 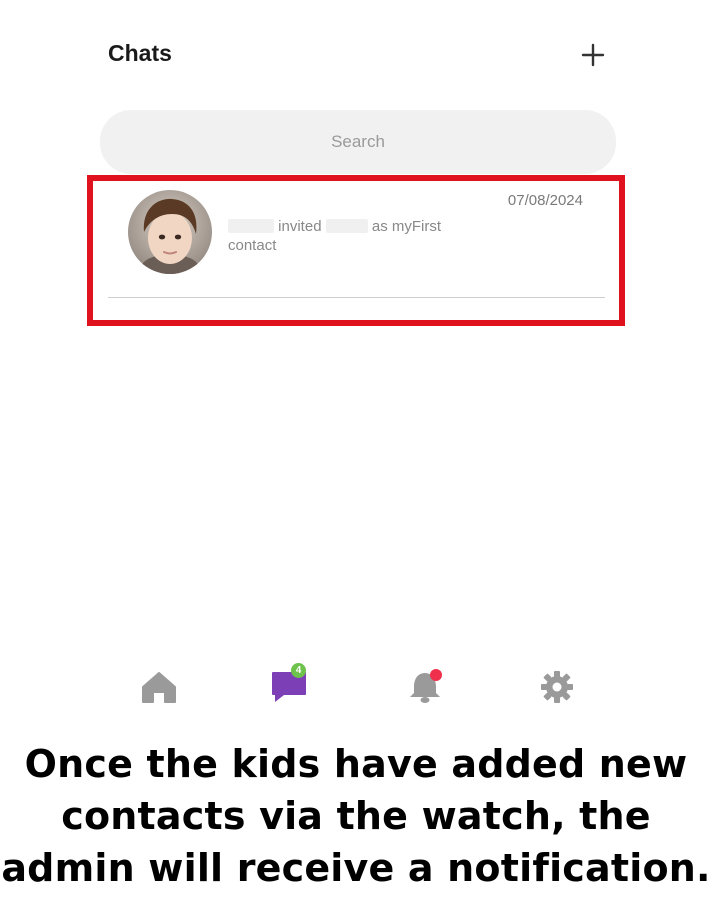 What do you see at coordinates (406, 226) in the screenshot?
I see `chat-preview-word: as myFirst` at bounding box center [406, 226].